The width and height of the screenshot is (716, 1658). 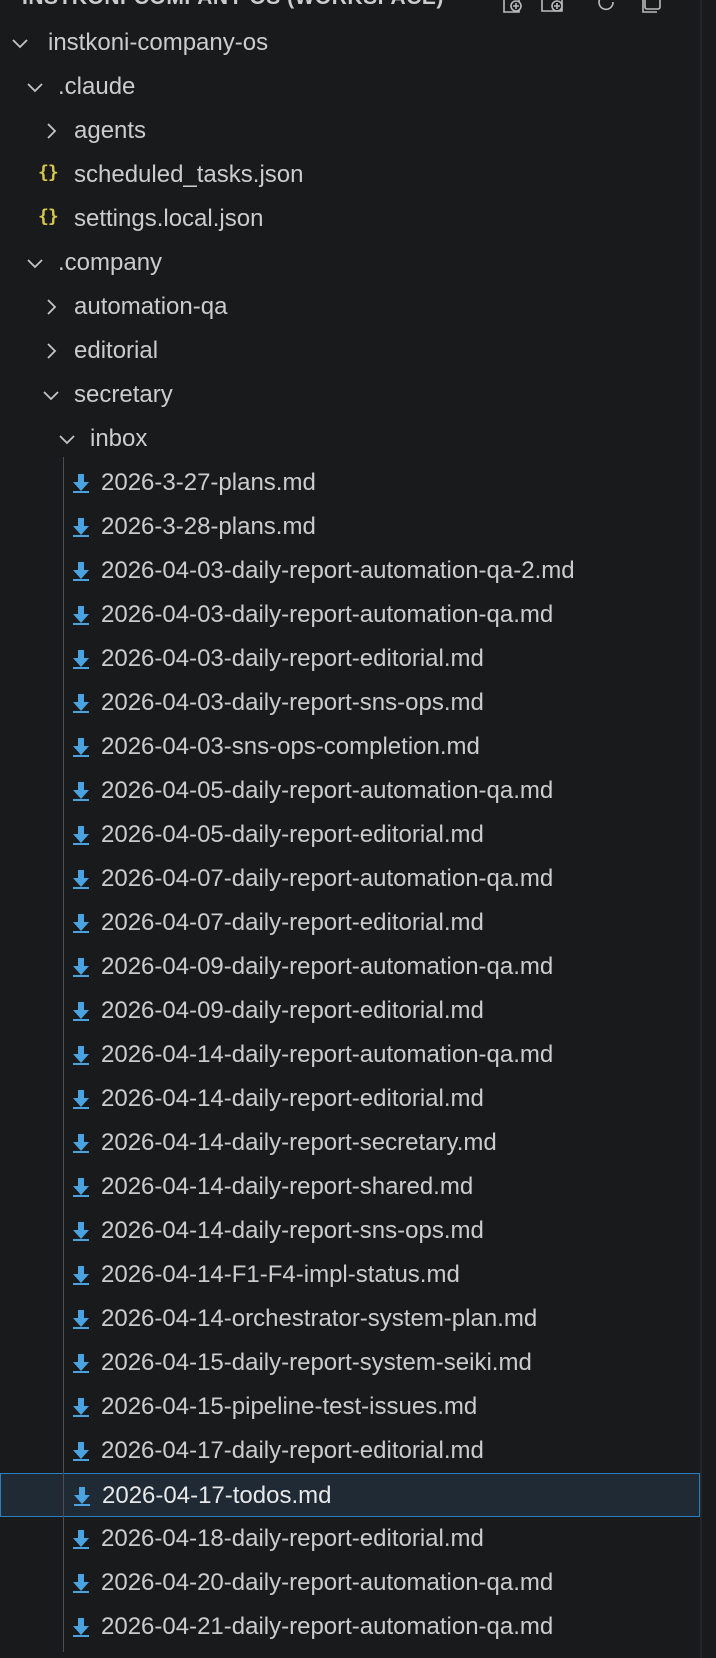 What do you see at coordinates (208, 482) in the screenshot?
I see `tree-item-label: 2026-3-27-plans.md` at bounding box center [208, 482].